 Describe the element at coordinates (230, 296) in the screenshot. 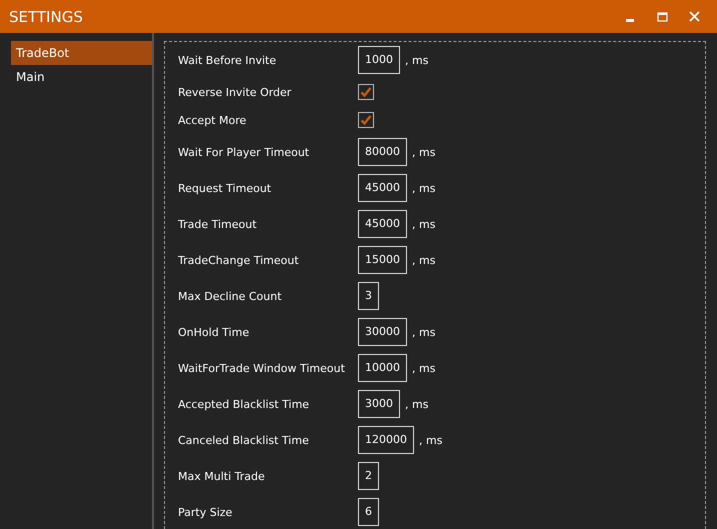

I see `setting-label: Max Decline Count` at that location.